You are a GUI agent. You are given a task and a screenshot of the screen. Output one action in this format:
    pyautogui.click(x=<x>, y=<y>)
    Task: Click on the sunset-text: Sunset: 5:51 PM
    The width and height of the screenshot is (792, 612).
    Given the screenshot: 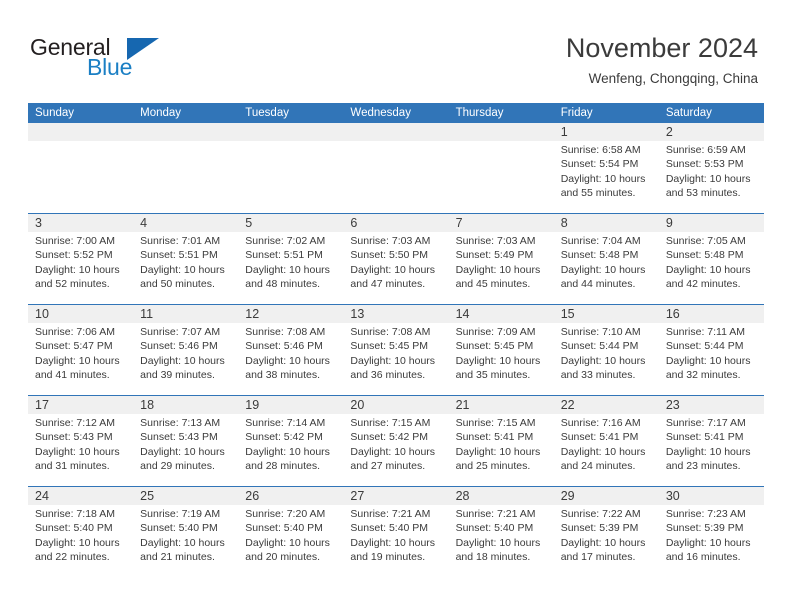 What is the action you would take?
    pyautogui.click(x=284, y=255)
    